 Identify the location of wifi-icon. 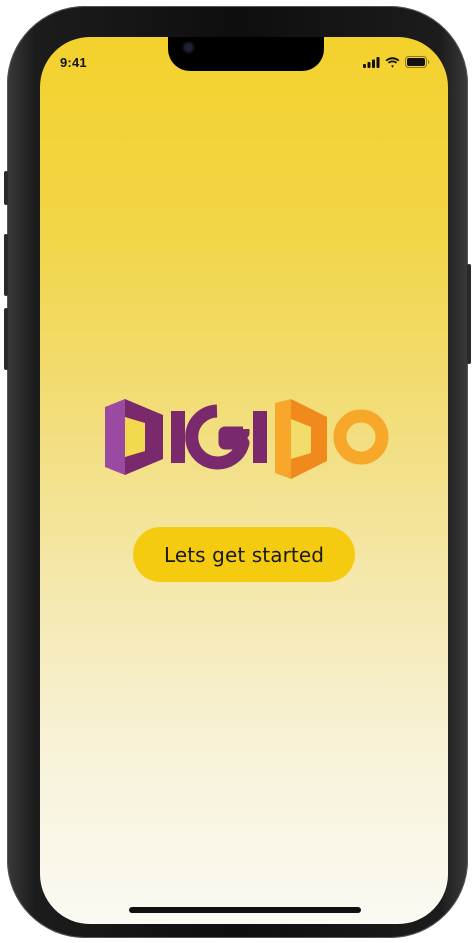
(392, 62).